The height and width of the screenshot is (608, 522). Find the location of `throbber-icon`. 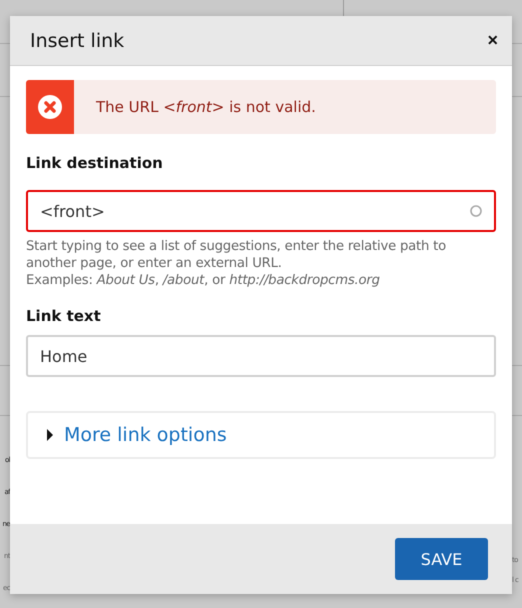

throbber-icon is located at coordinates (476, 211).